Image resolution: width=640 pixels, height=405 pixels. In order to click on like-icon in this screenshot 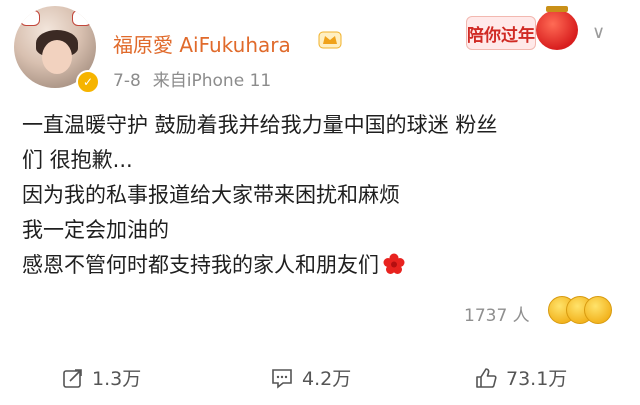, I will do `click(486, 377)`.